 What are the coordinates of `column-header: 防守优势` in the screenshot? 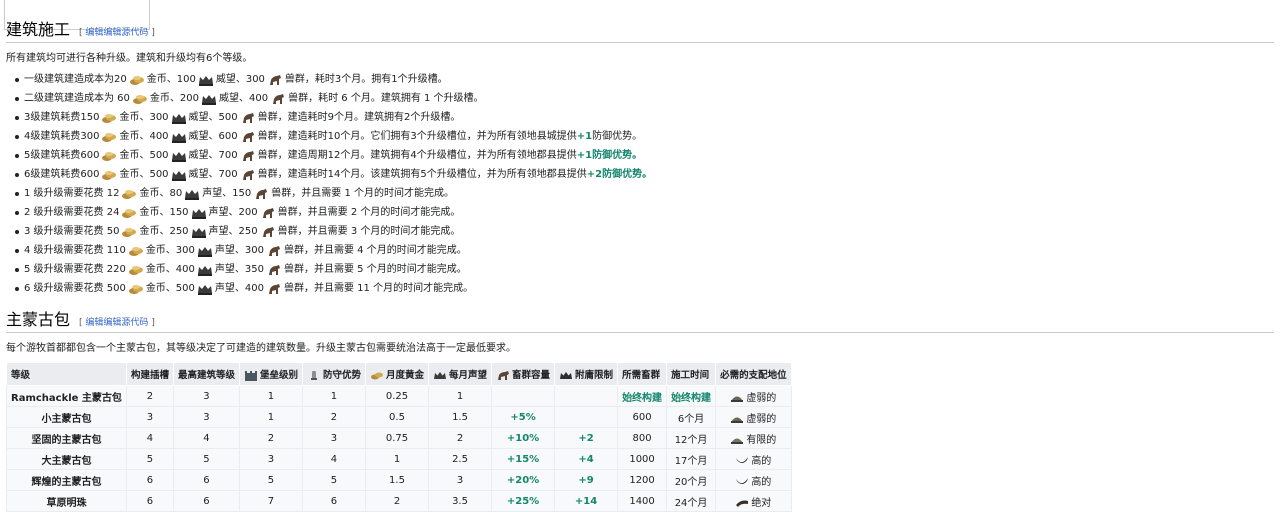 It's located at (334, 374).